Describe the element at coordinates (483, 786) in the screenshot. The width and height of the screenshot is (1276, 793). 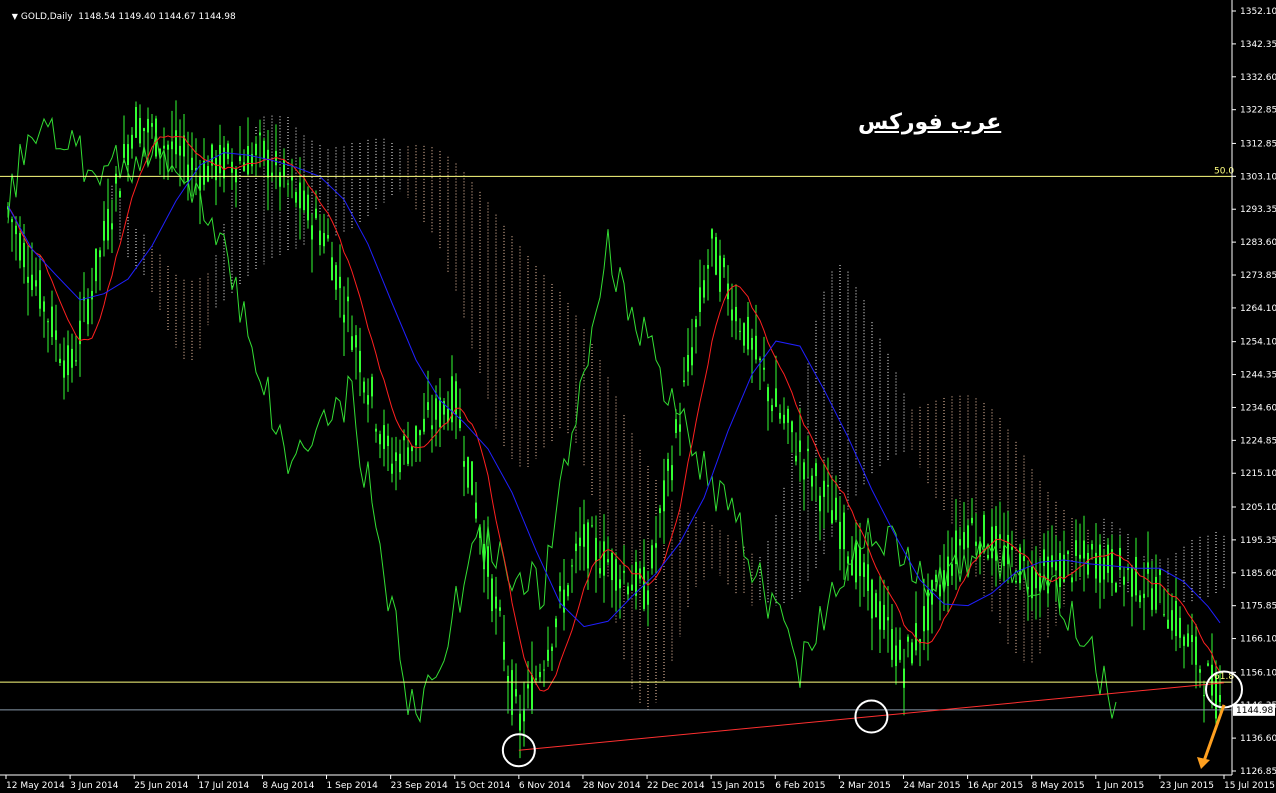
I see `time-tick-label: 15 Oct 2014` at that location.